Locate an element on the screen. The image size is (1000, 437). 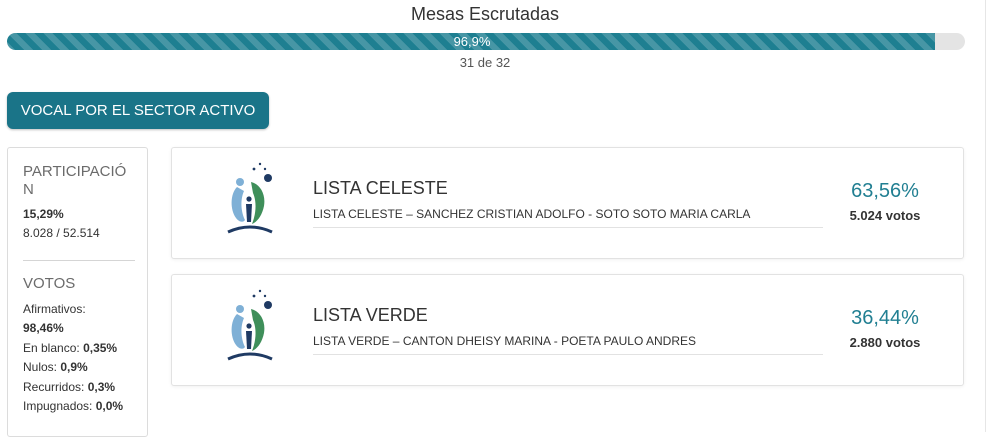
progress-count: 31 de 32 is located at coordinates (485, 62).